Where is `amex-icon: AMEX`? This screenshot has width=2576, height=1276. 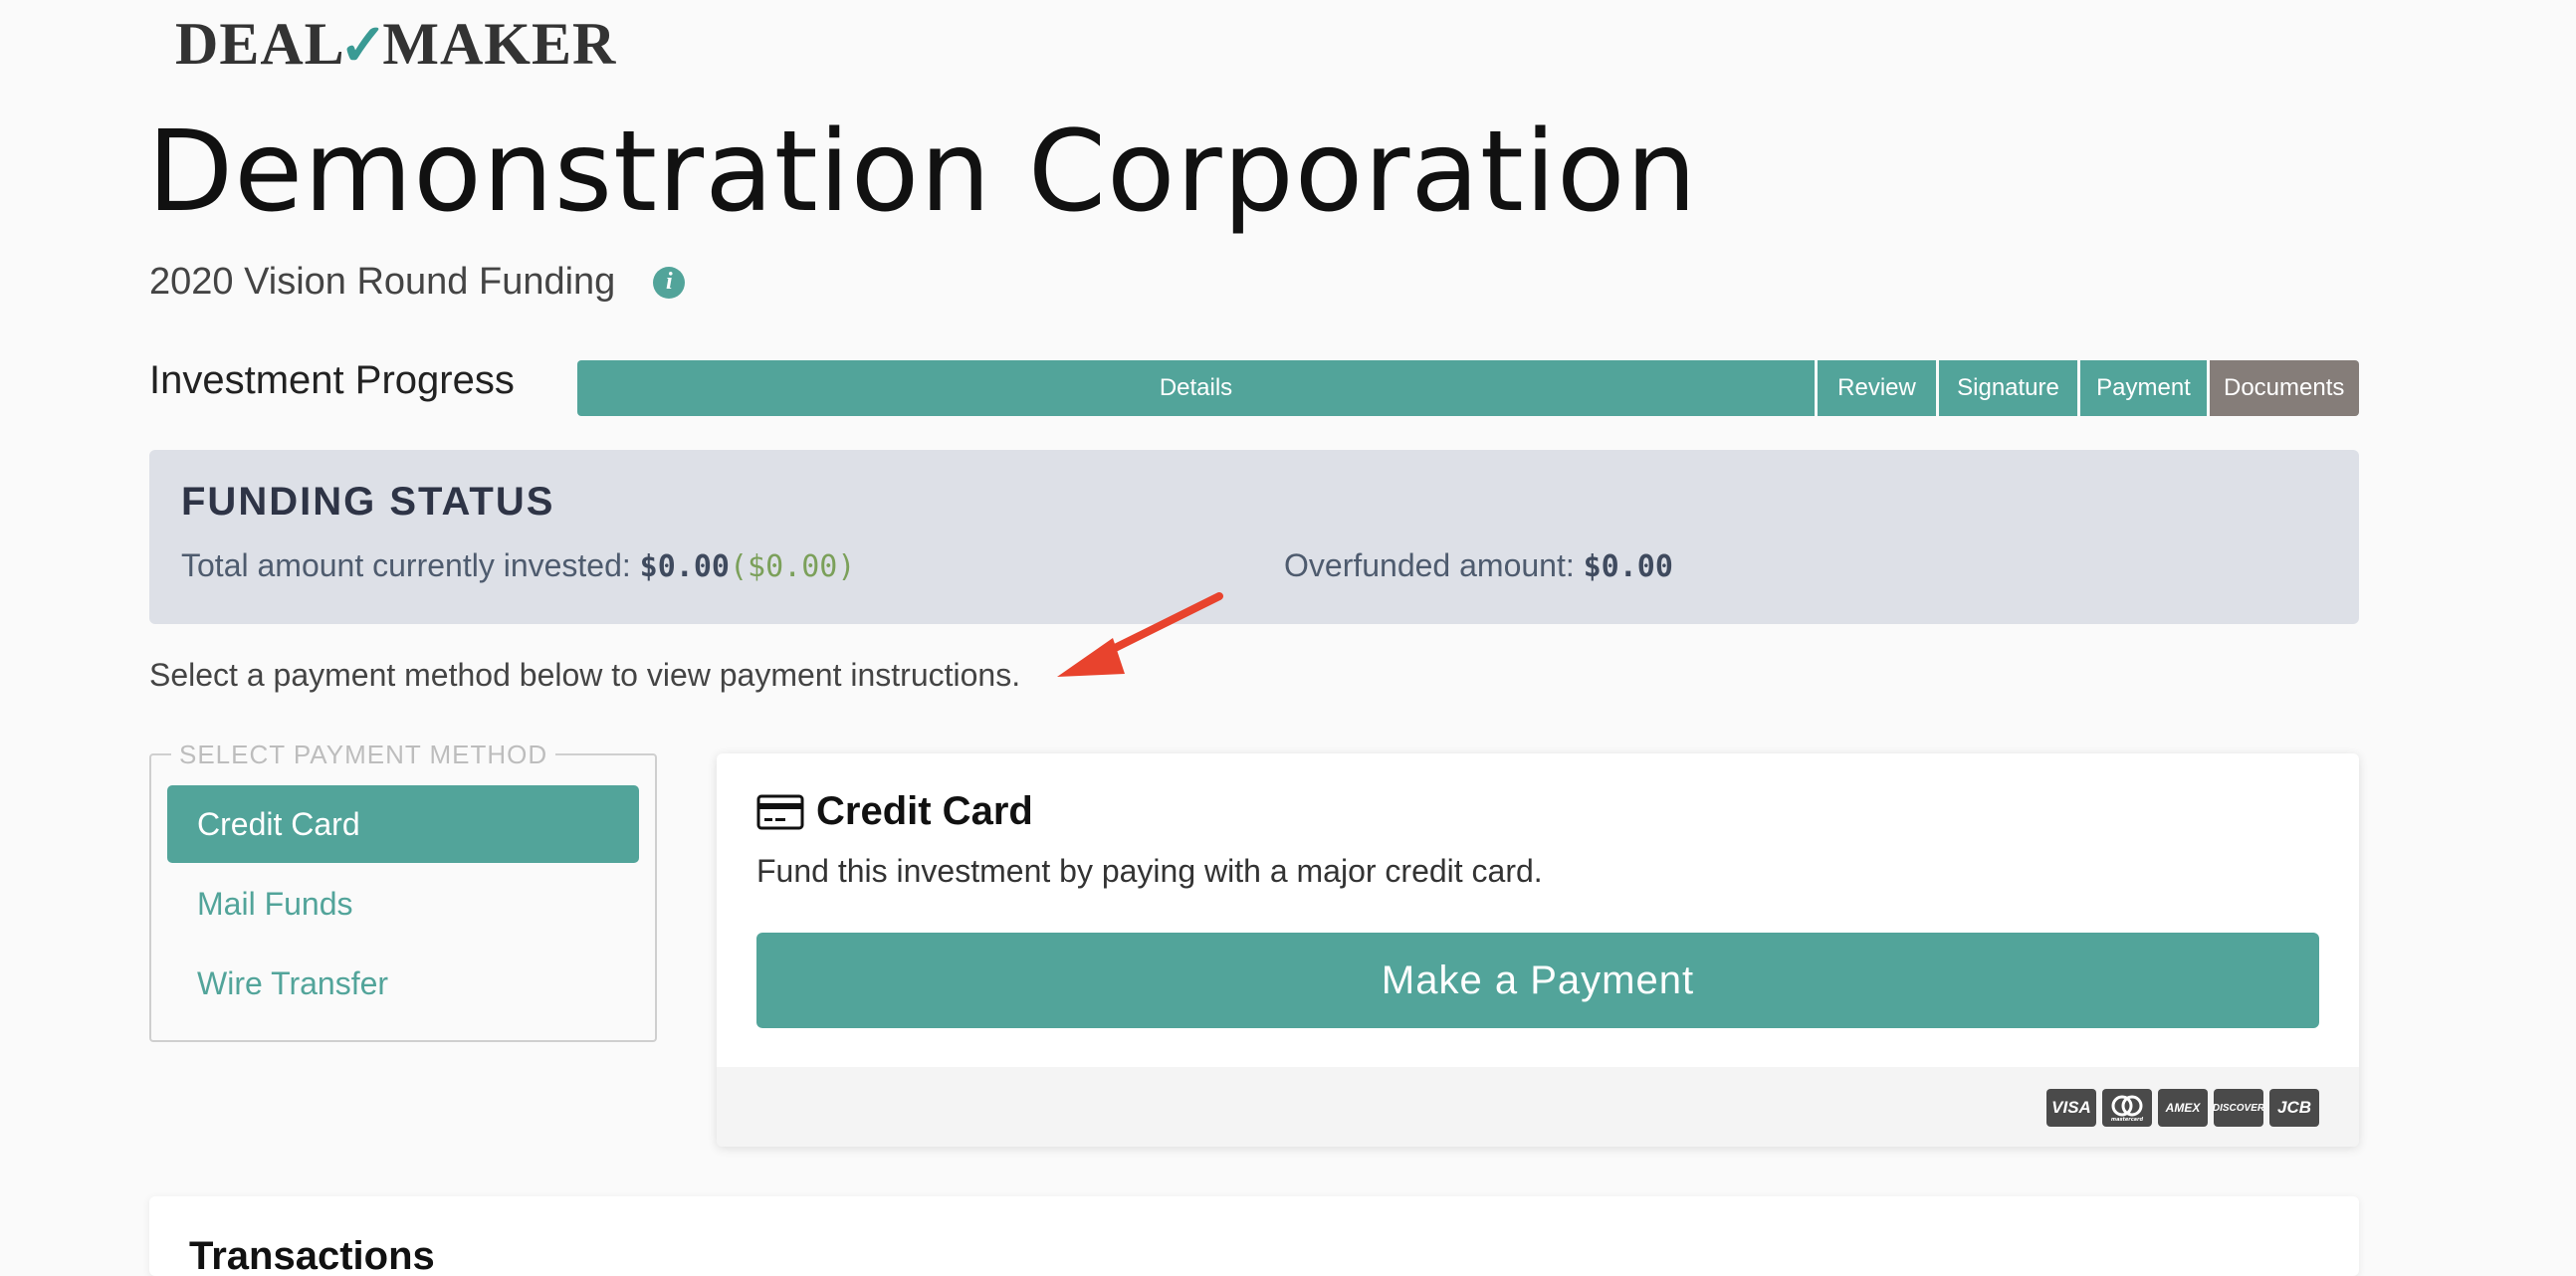 amex-icon: AMEX is located at coordinates (2183, 1108).